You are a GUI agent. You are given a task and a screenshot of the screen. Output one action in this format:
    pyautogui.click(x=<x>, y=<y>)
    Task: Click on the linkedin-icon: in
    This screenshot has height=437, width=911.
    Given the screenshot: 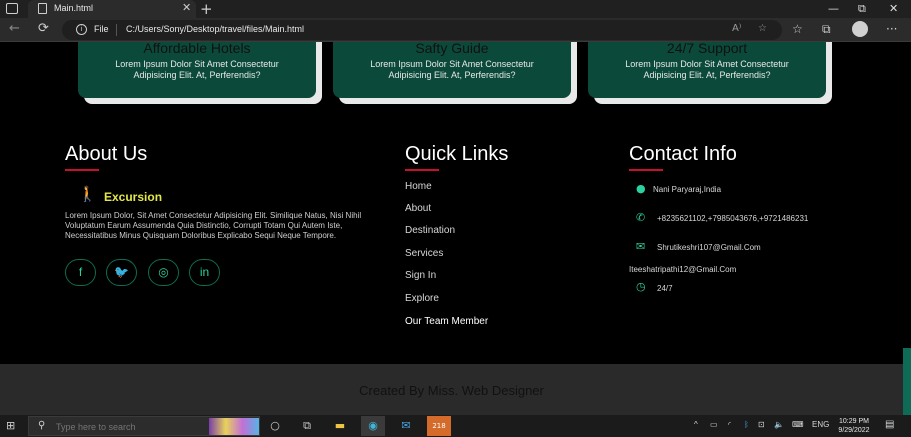 What is the action you would take?
    pyautogui.click(x=204, y=272)
    